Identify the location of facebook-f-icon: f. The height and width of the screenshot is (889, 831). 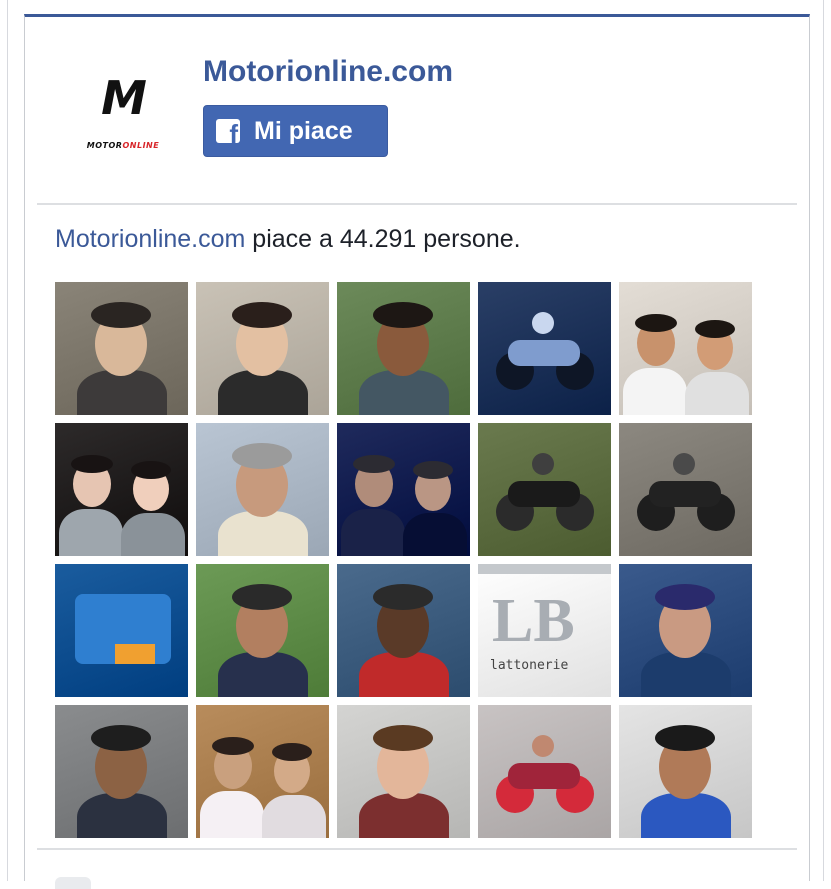
(228, 131).